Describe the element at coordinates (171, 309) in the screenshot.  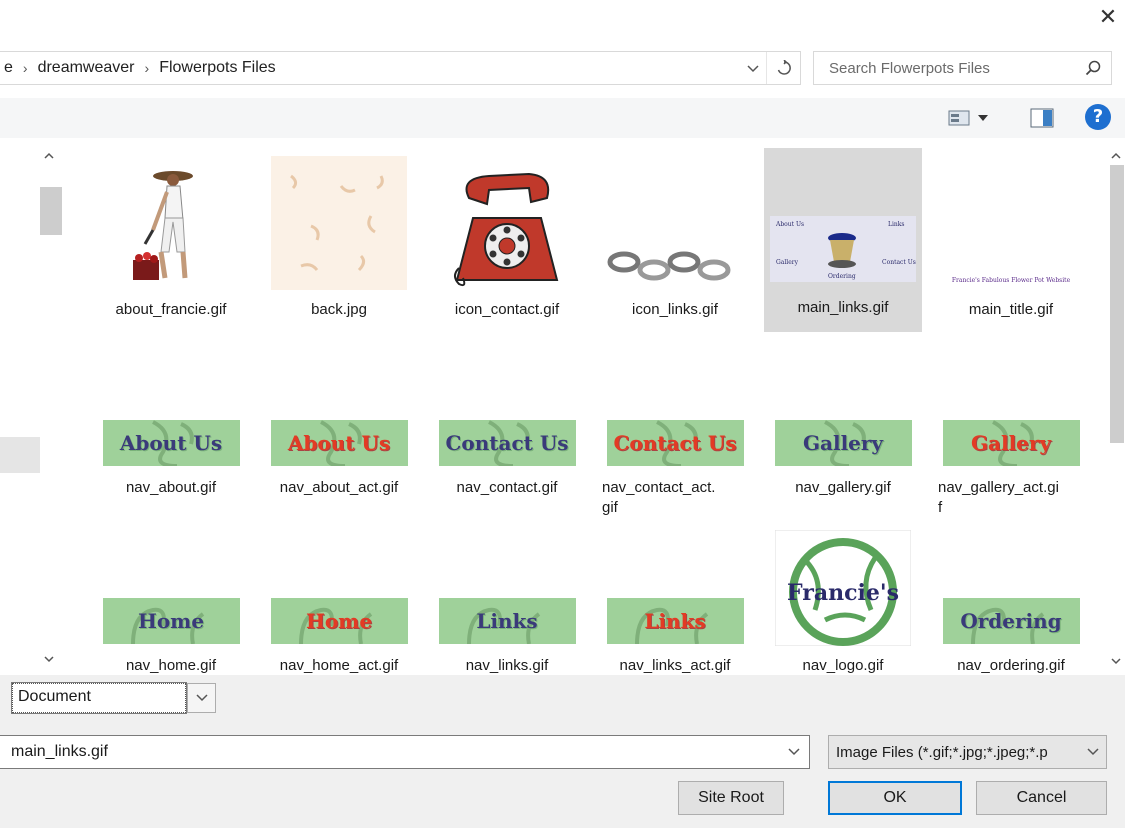
I see `file-name: about_francie.gif` at that location.